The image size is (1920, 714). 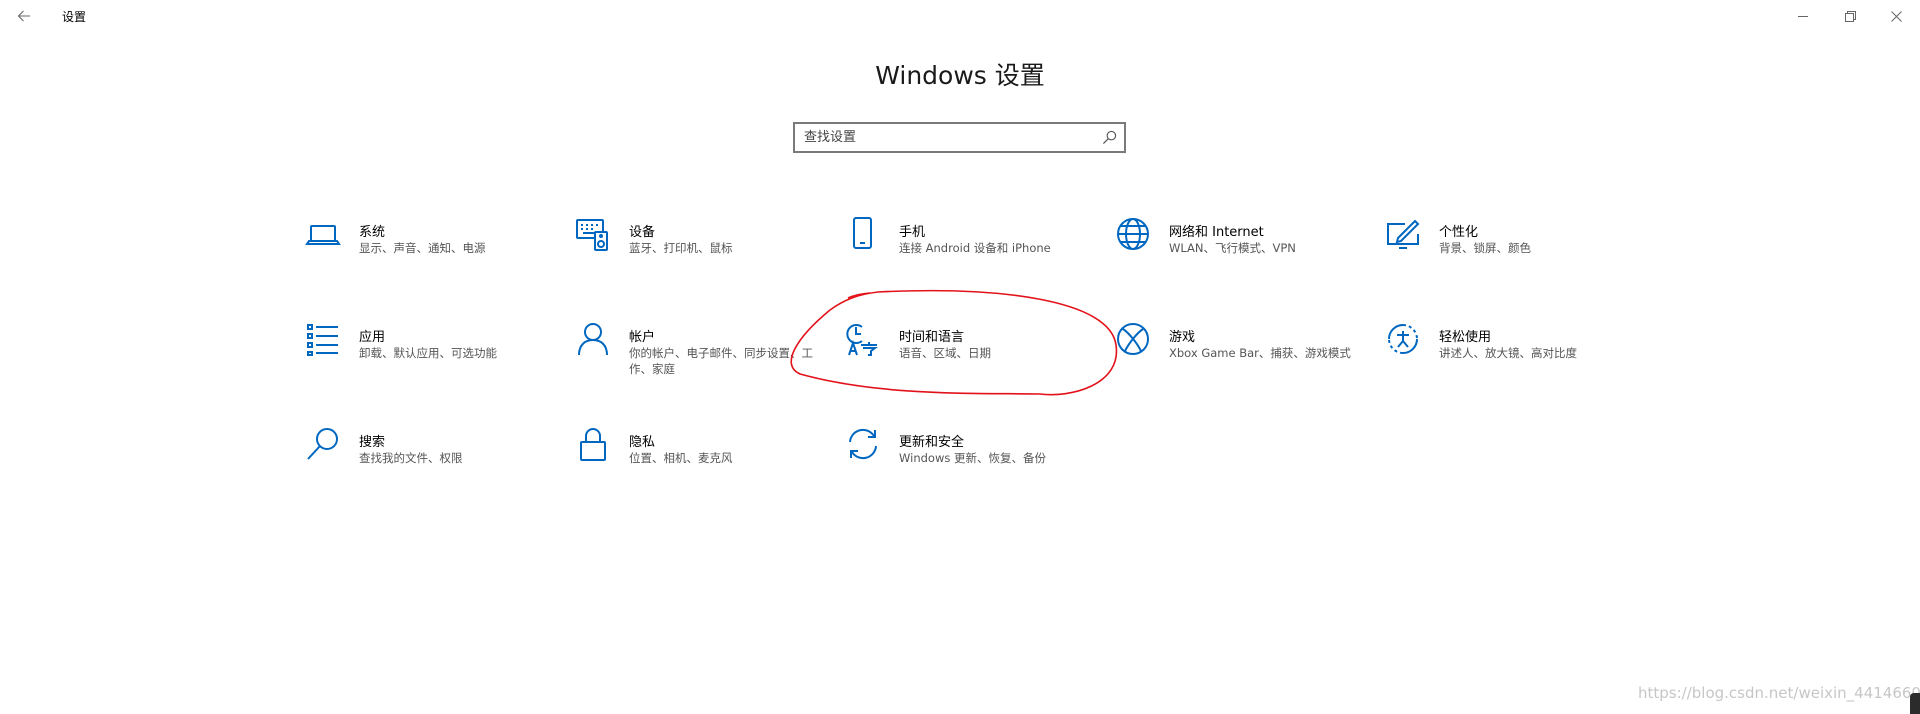 What do you see at coordinates (593, 339) in the screenshot?
I see `person-icon` at bounding box center [593, 339].